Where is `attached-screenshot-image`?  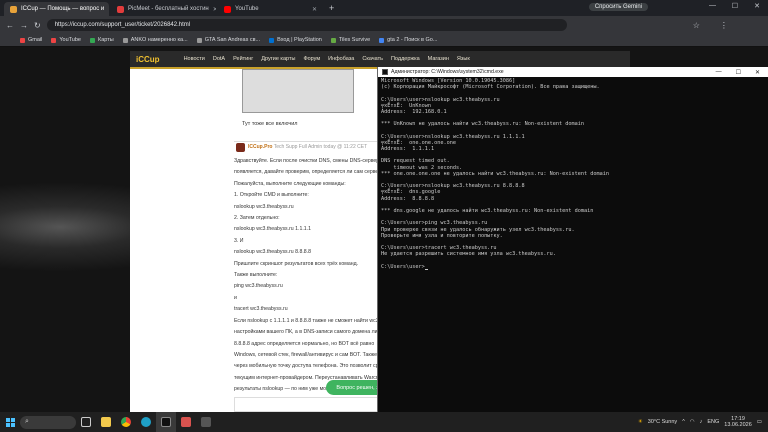
attached-screenshot-image is located at coordinates (298, 91).